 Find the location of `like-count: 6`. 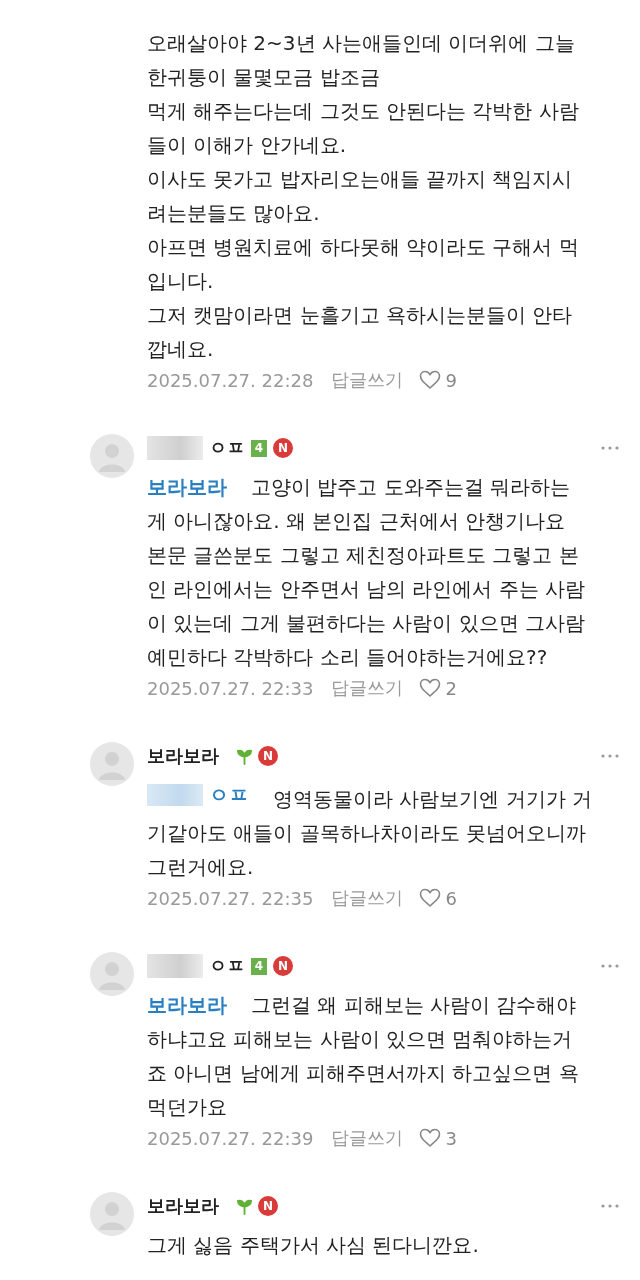

like-count: 6 is located at coordinates (451, 898).